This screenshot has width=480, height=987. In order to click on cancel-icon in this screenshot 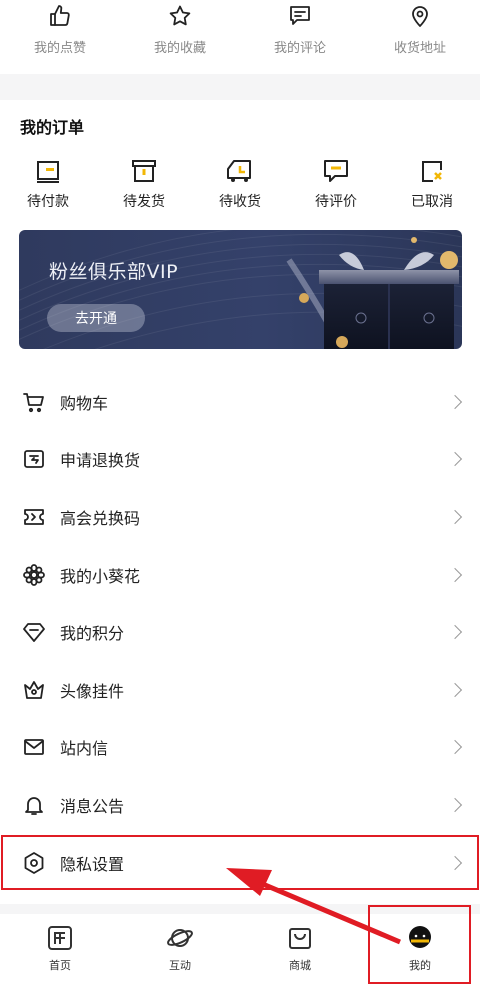, I will do `click(432, 171)`.